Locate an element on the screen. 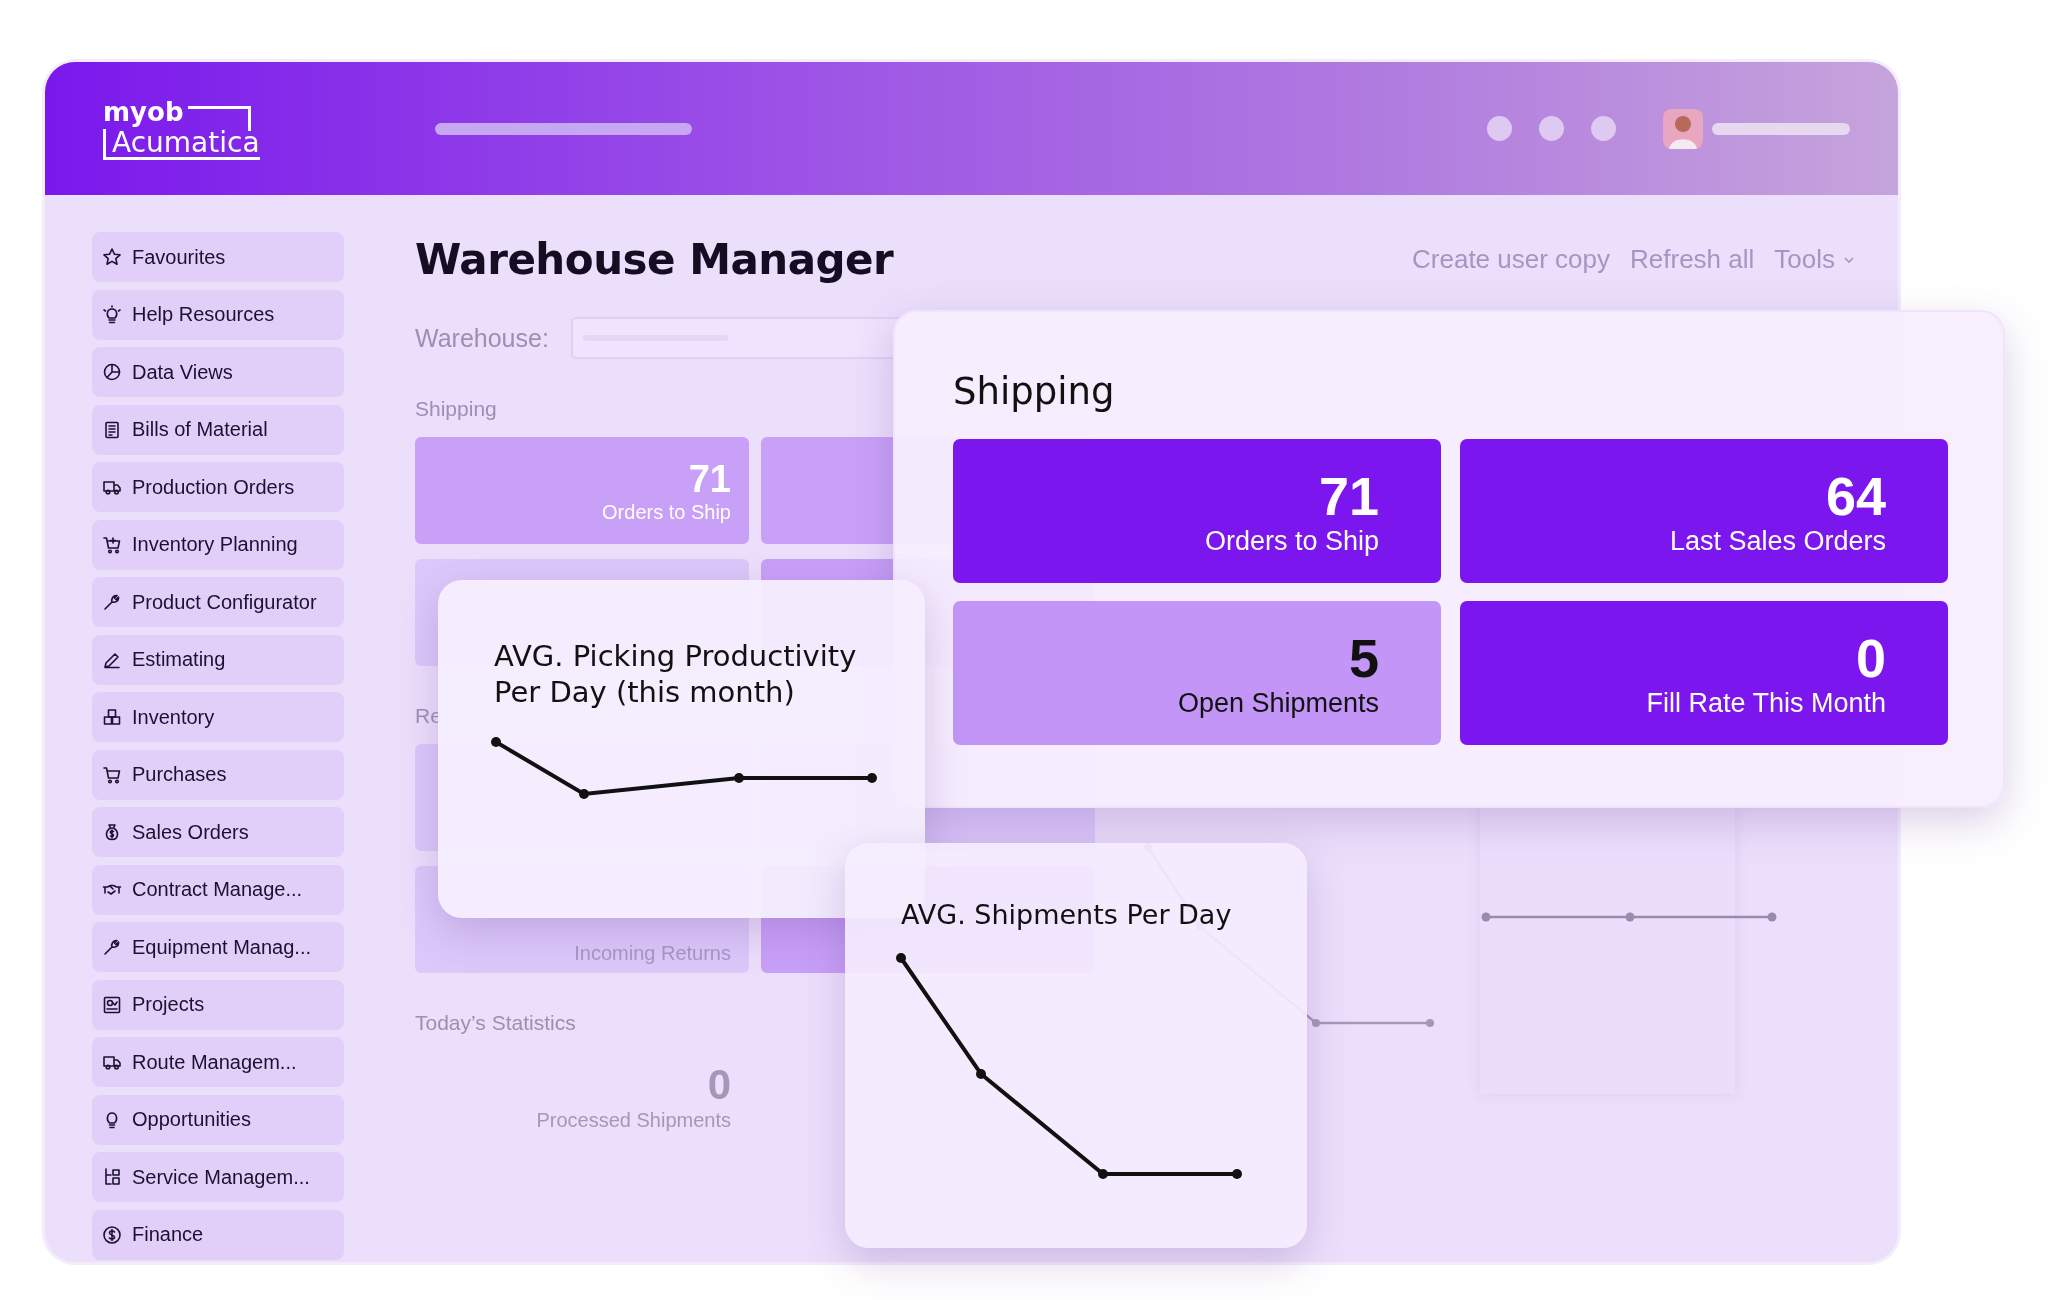 Image resolution: width=2060 pixels, height=1300 pixels. stat-tile: 64 Last Sales Orders is located at coordinates (1704, 511).